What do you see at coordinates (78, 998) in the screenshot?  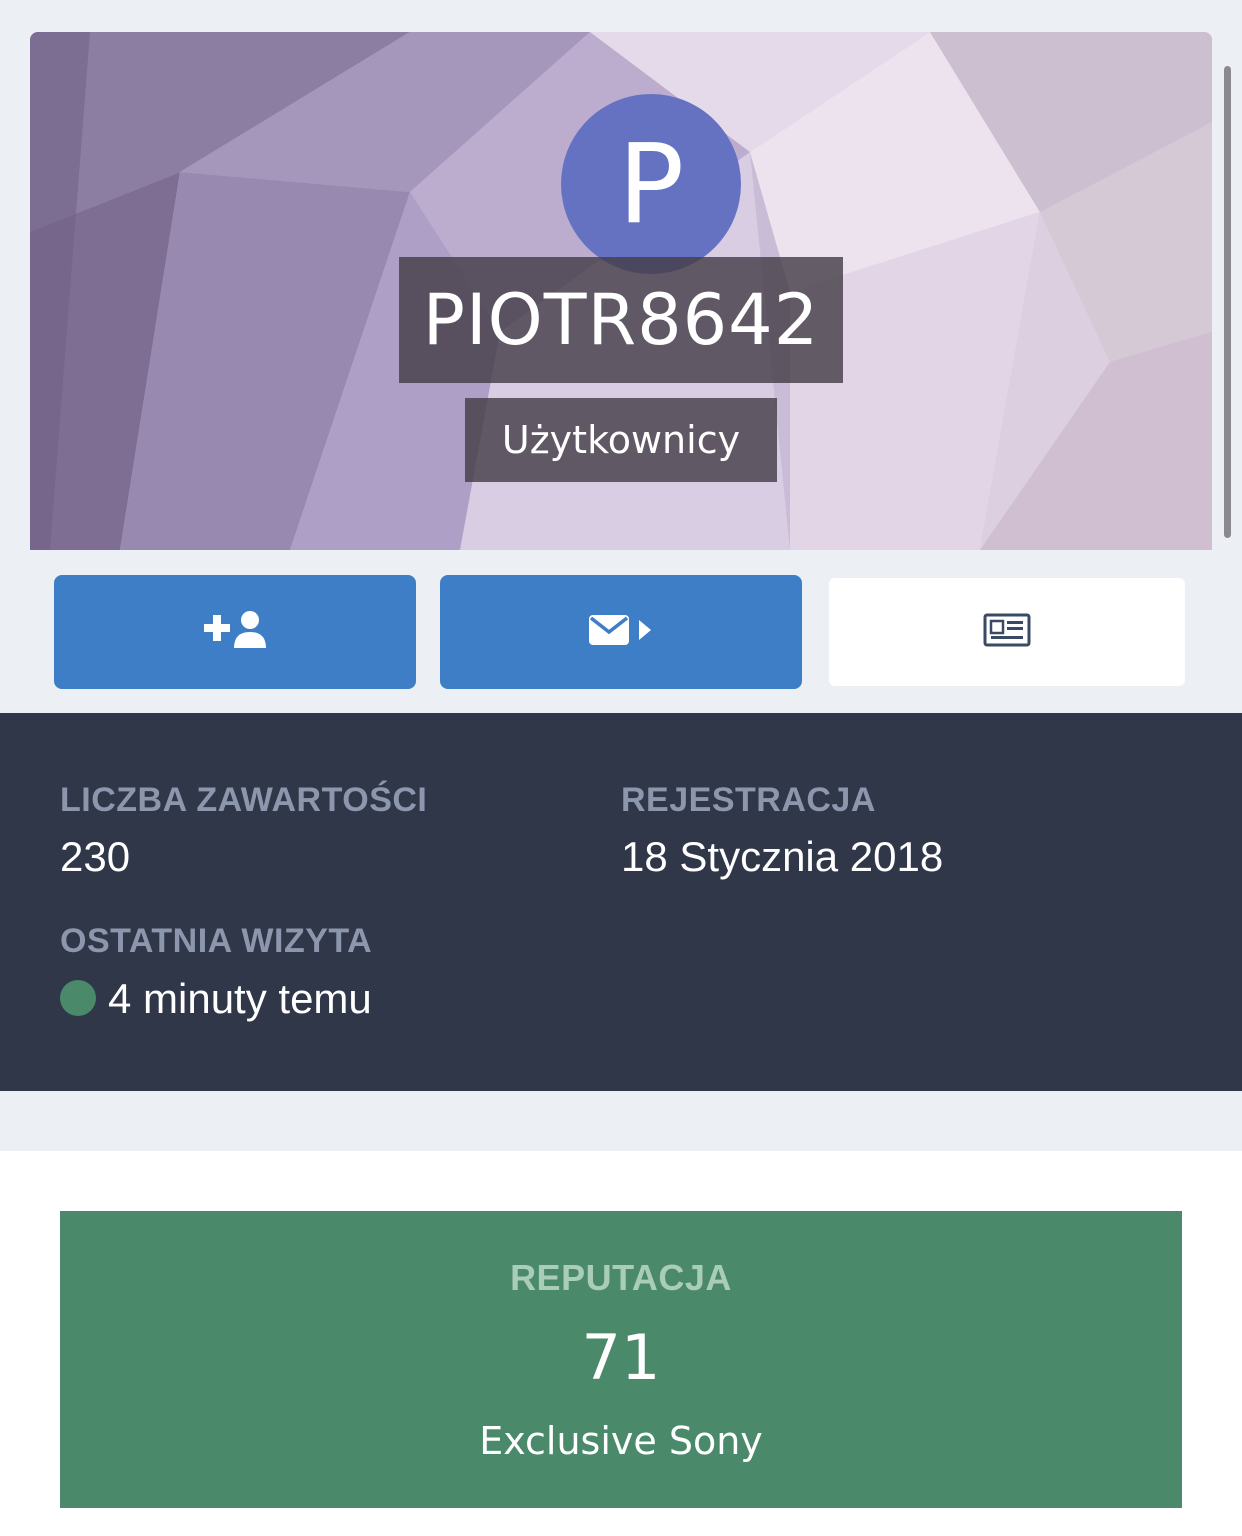 I see `online-status-icon` at bounding box center [78, 998].